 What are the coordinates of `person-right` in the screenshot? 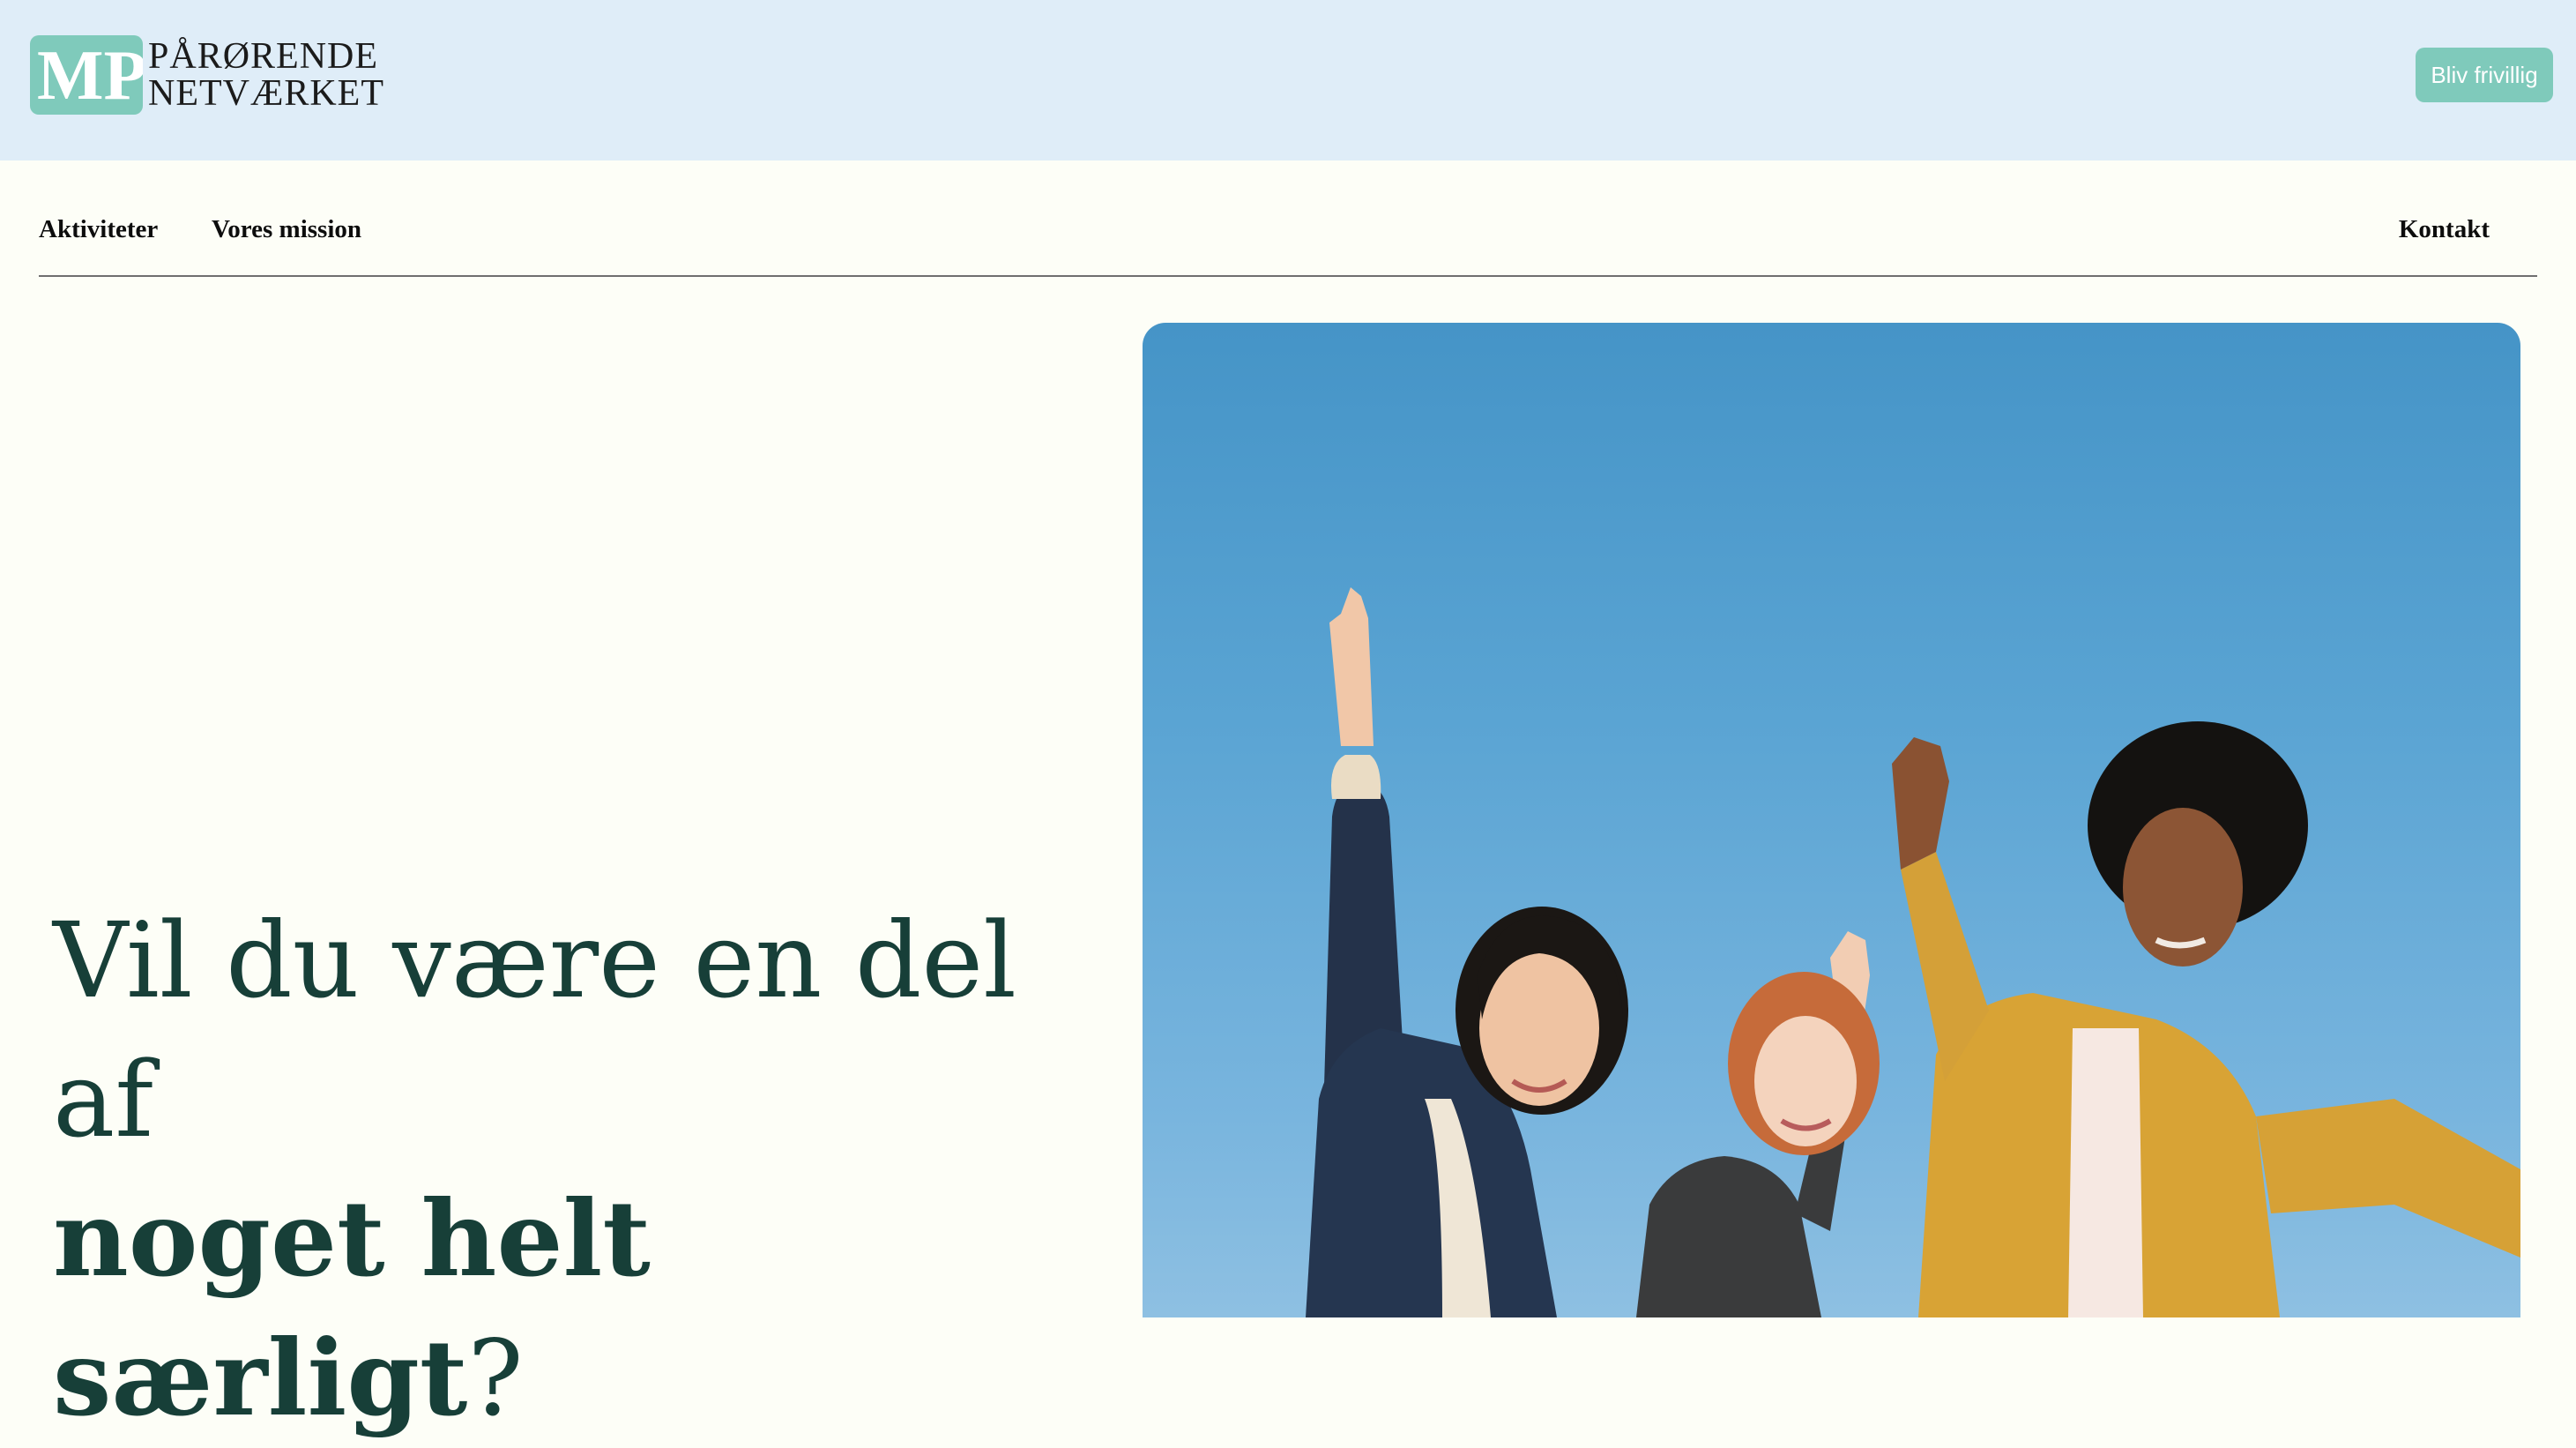 It's located at (2206, 1019).